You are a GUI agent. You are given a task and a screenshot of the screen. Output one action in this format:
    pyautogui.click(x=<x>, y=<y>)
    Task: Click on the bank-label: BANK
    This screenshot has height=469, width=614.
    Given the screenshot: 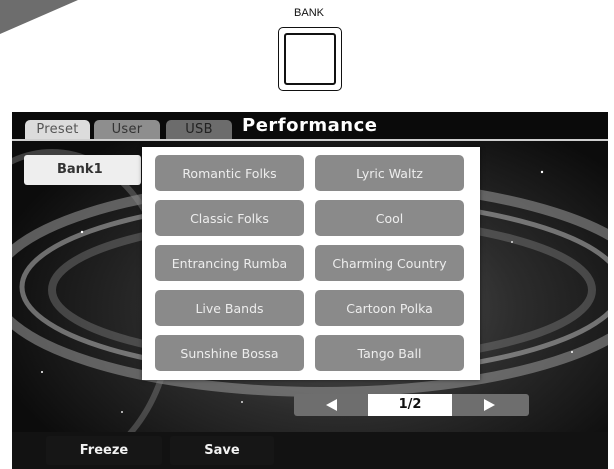 What is the action you would take?
    pyautogui.click(x=309, y=13)
    